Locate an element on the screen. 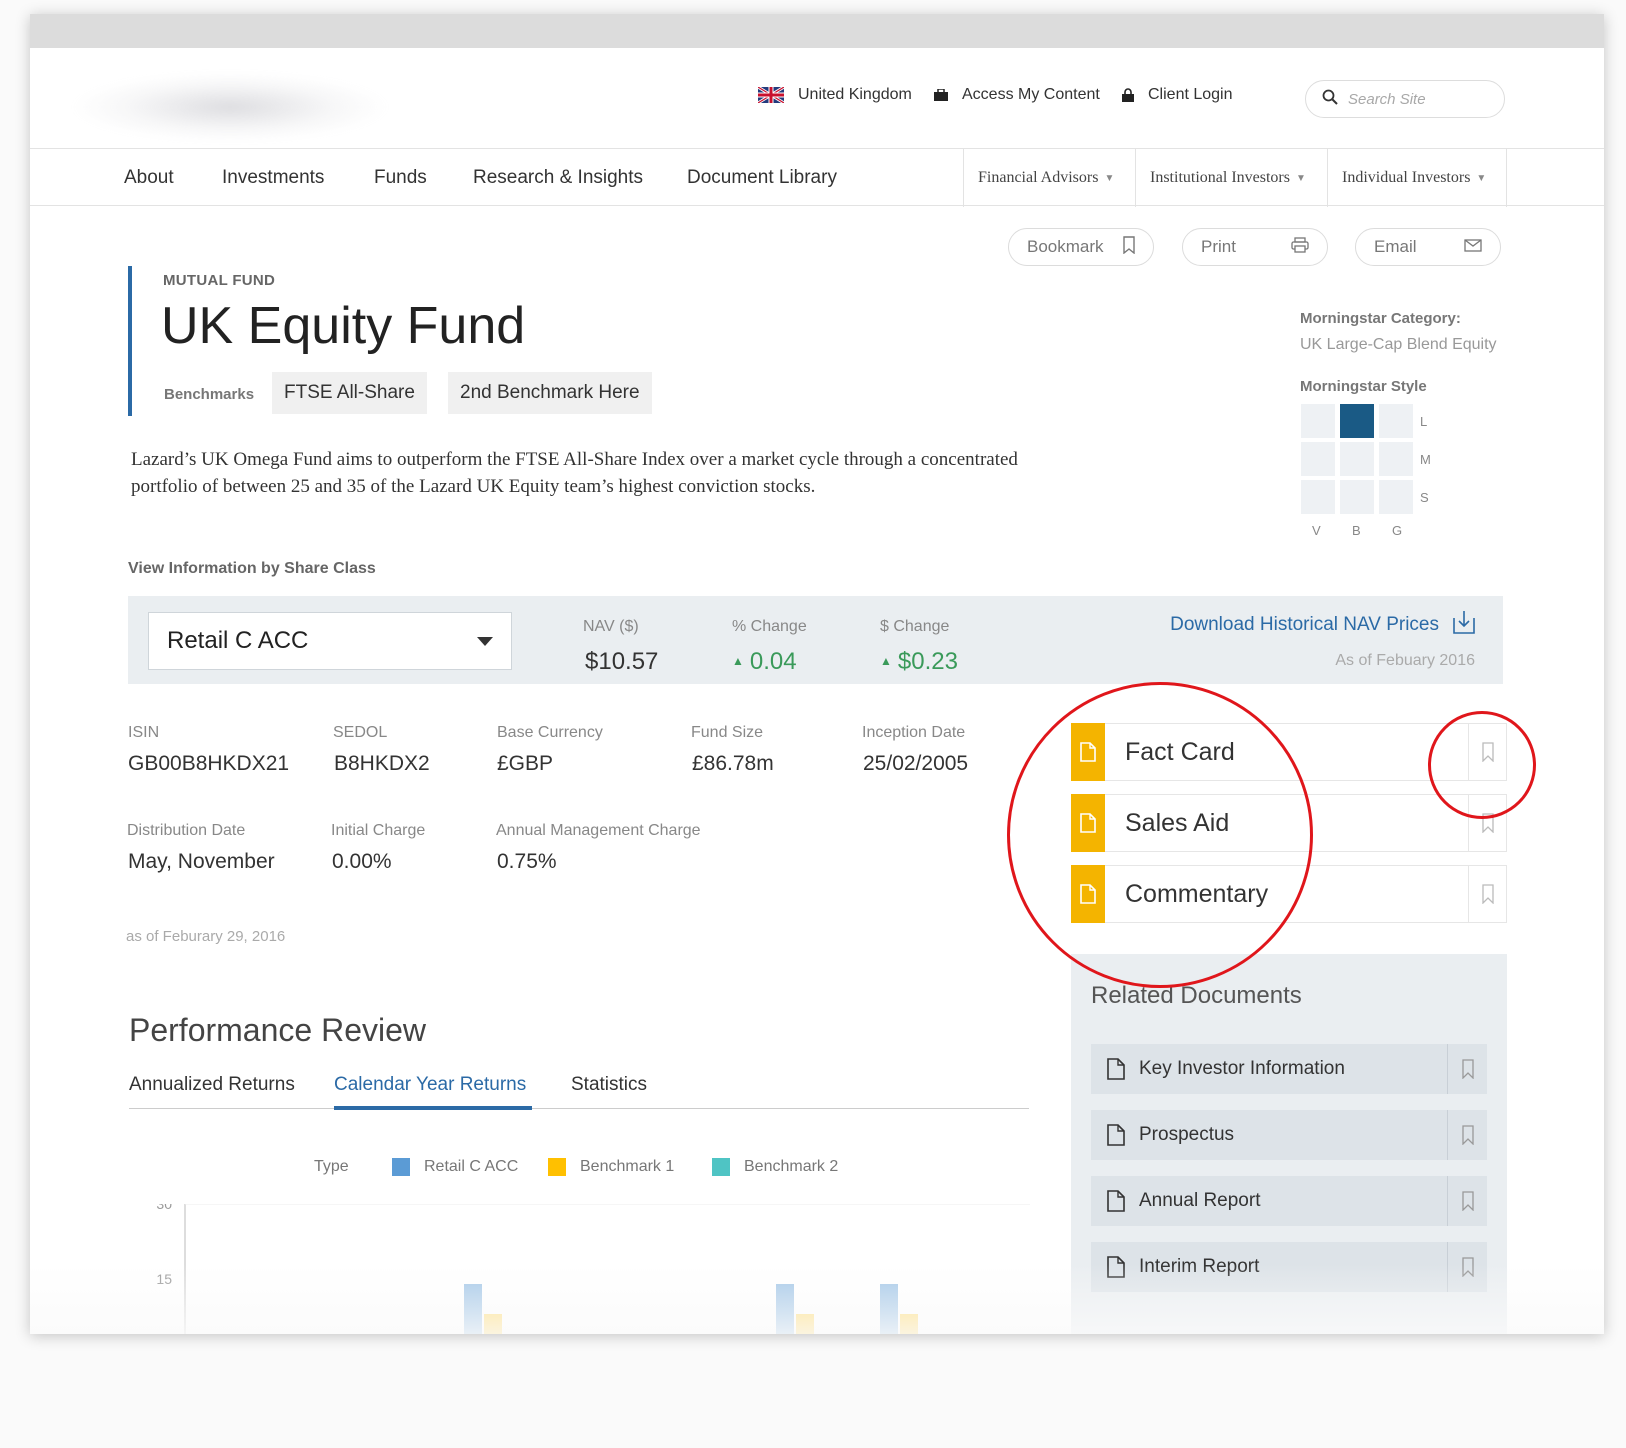  audience-financial-advisors: Financial Advisors ▼ is located at coordinates (1049, 178).